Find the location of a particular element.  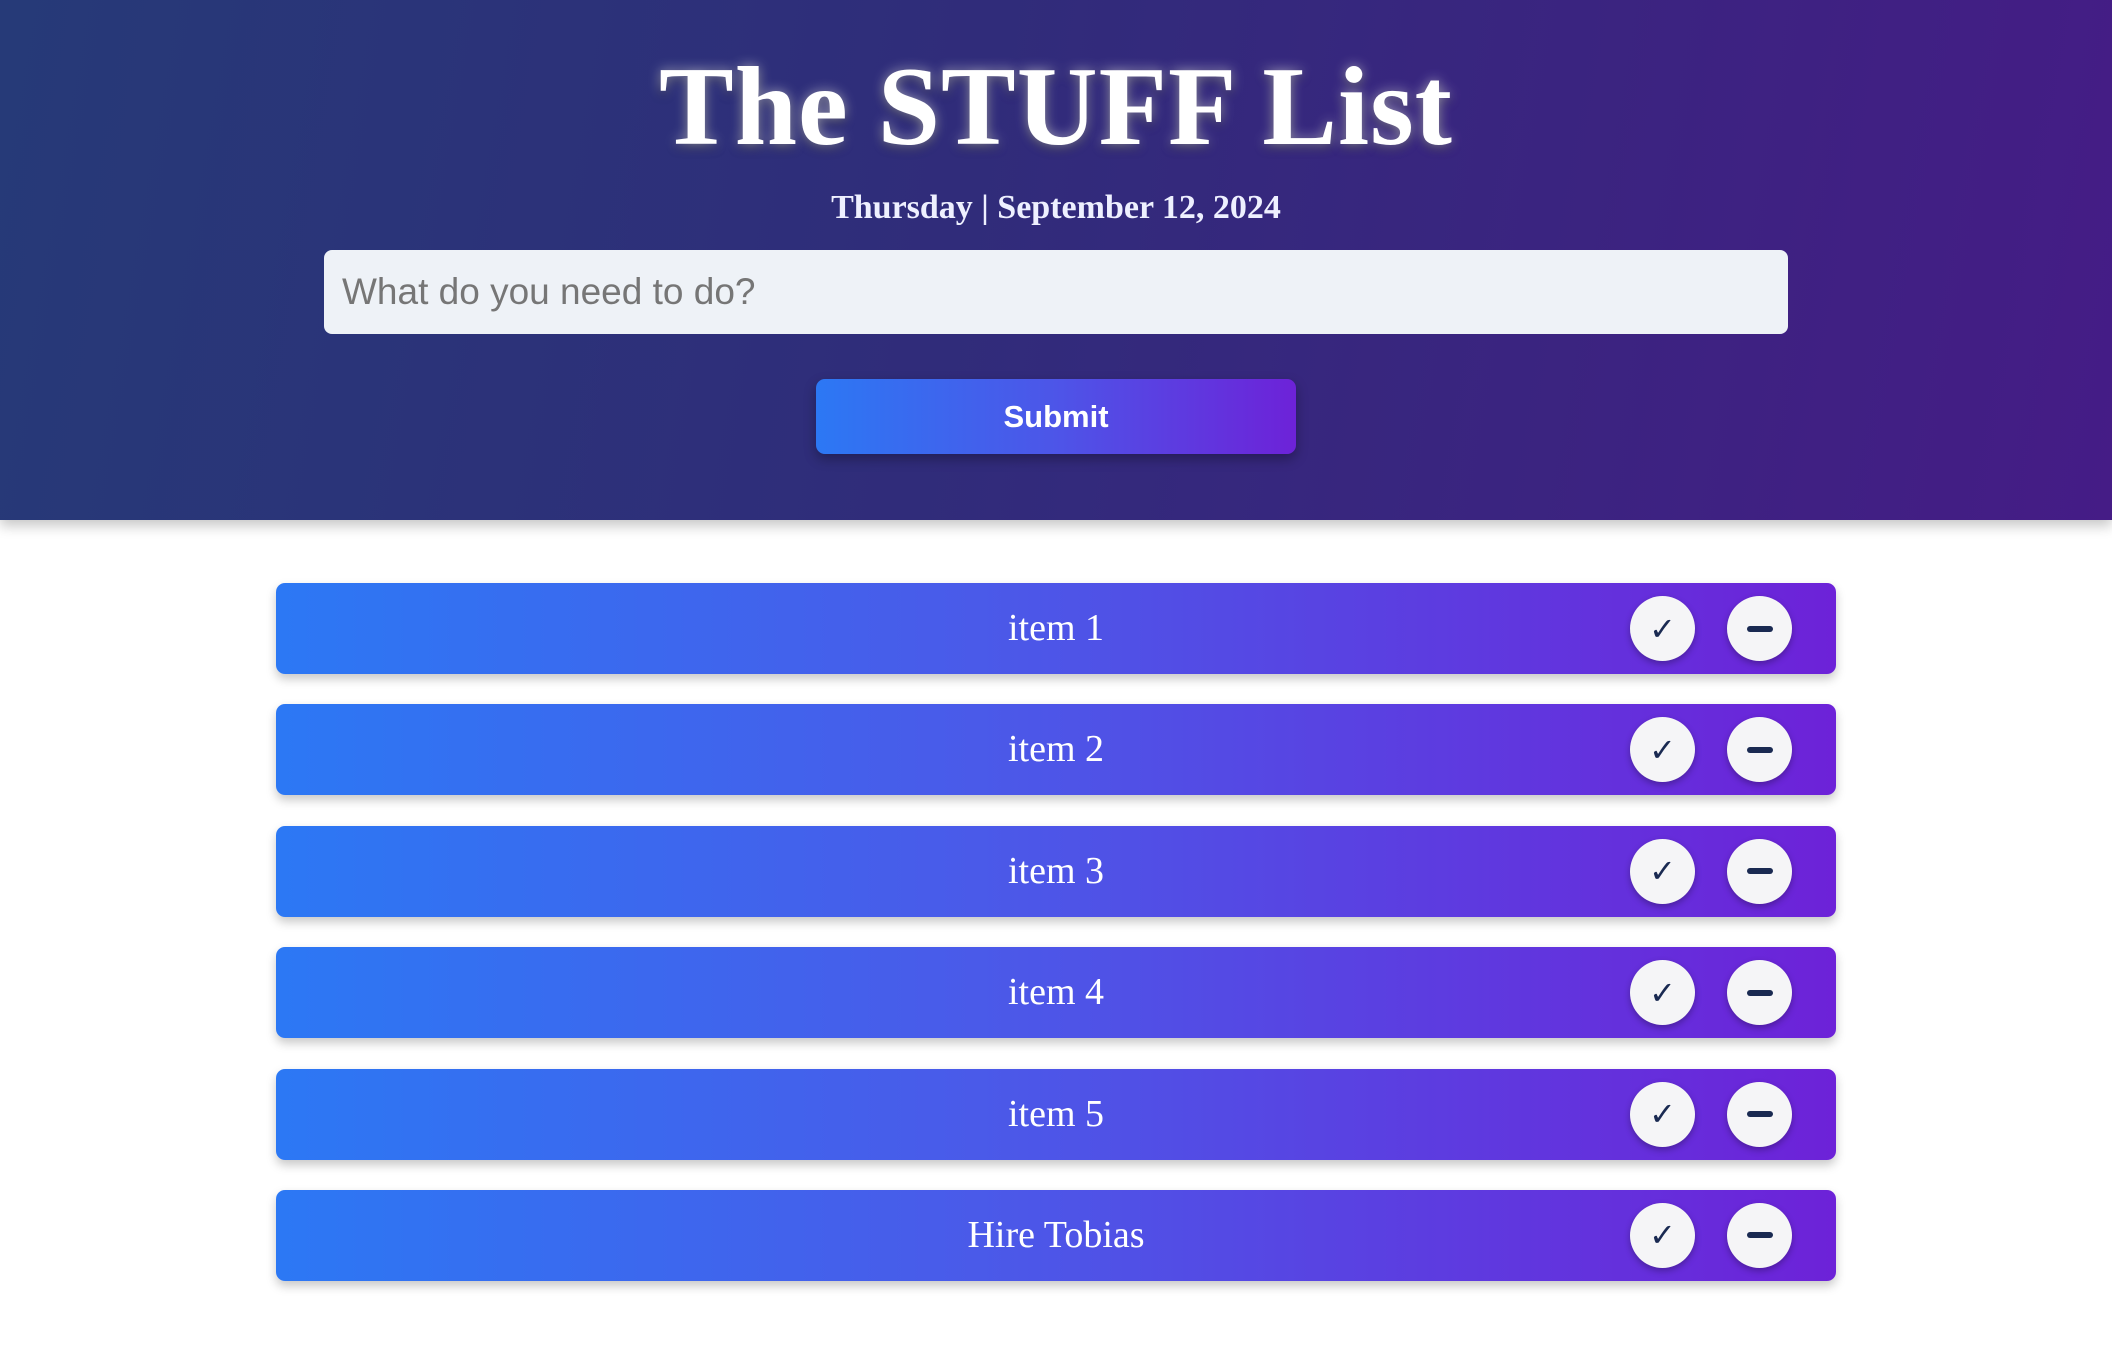

list-item: item 2 ✓ is located at coordinates (1056, 750).